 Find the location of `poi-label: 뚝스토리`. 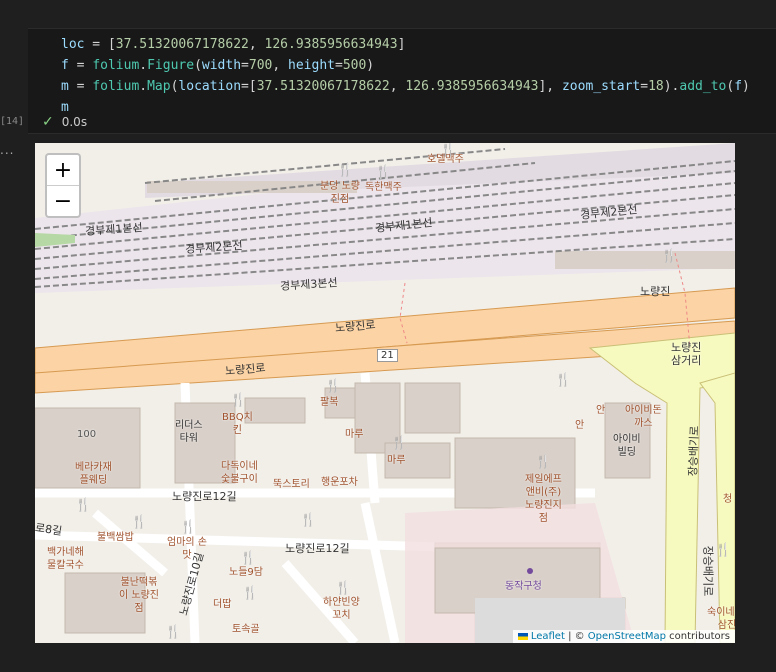

poi-label: 뚝스토리 is located at coordinates (291, 484).